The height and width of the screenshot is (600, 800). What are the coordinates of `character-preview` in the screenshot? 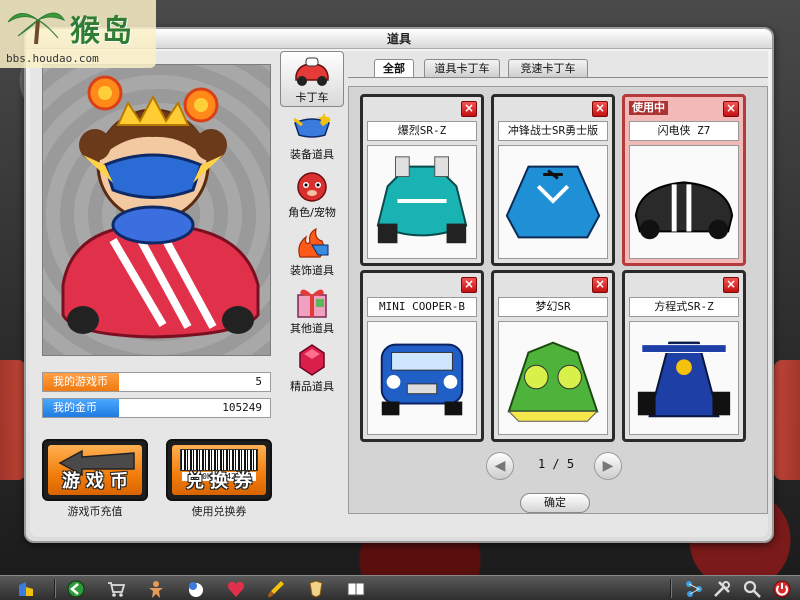 It's located at (156, 210).